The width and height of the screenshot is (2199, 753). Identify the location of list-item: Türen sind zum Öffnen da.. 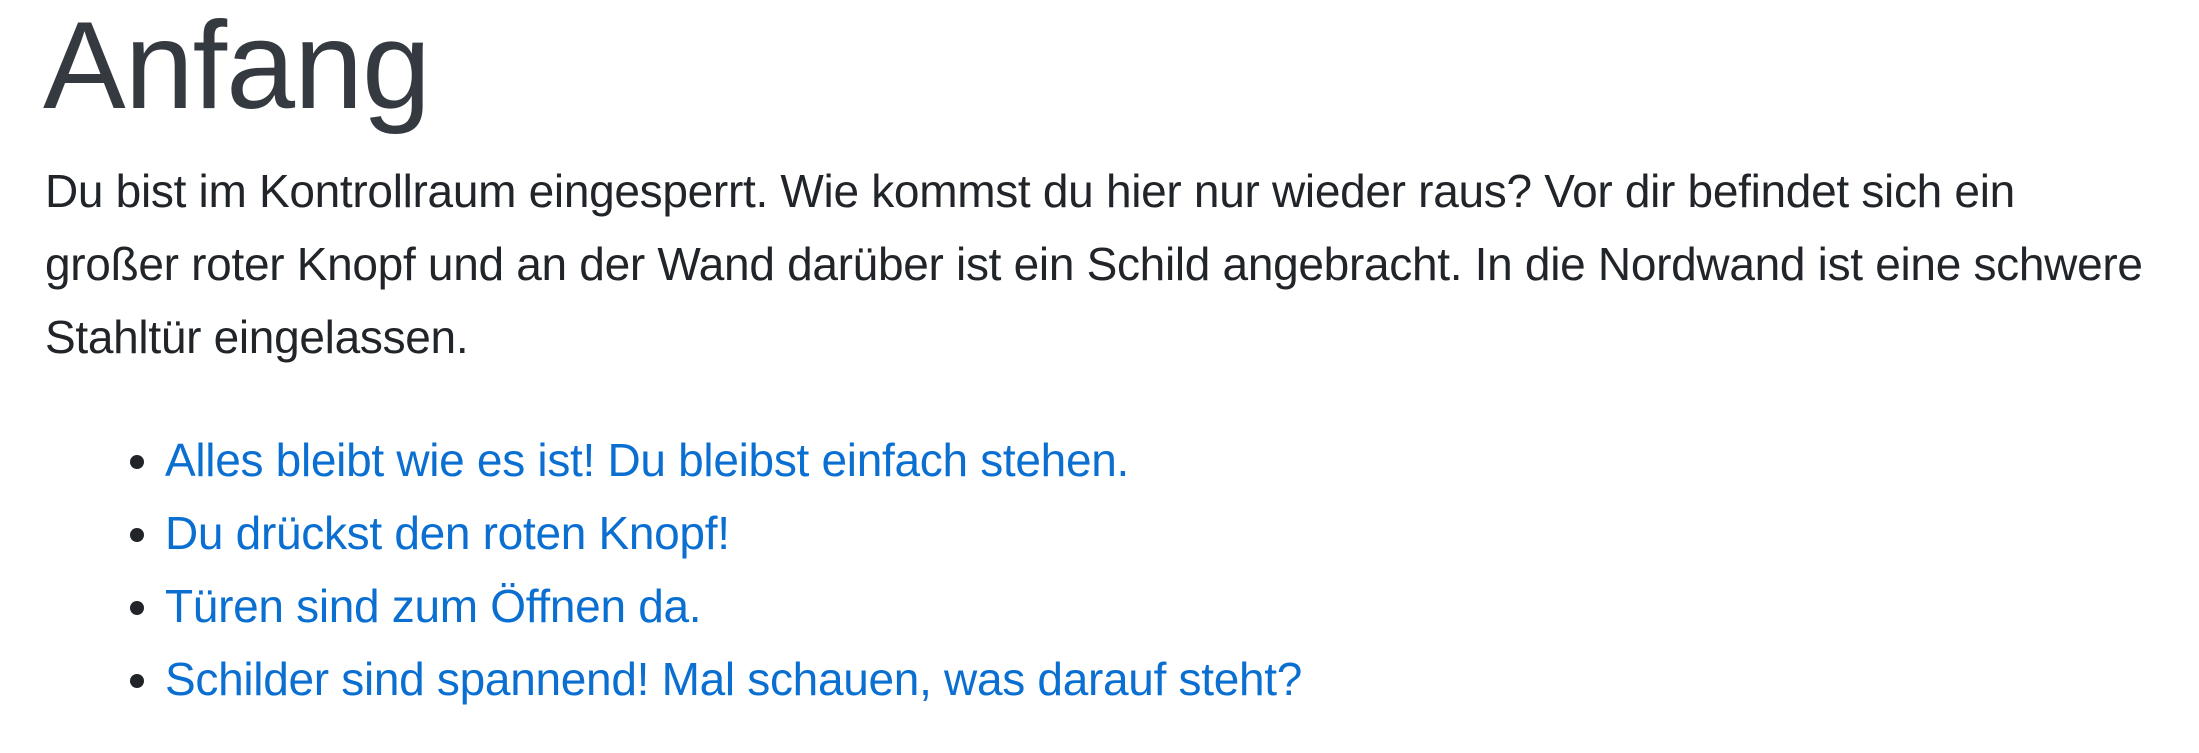
(733, 606).